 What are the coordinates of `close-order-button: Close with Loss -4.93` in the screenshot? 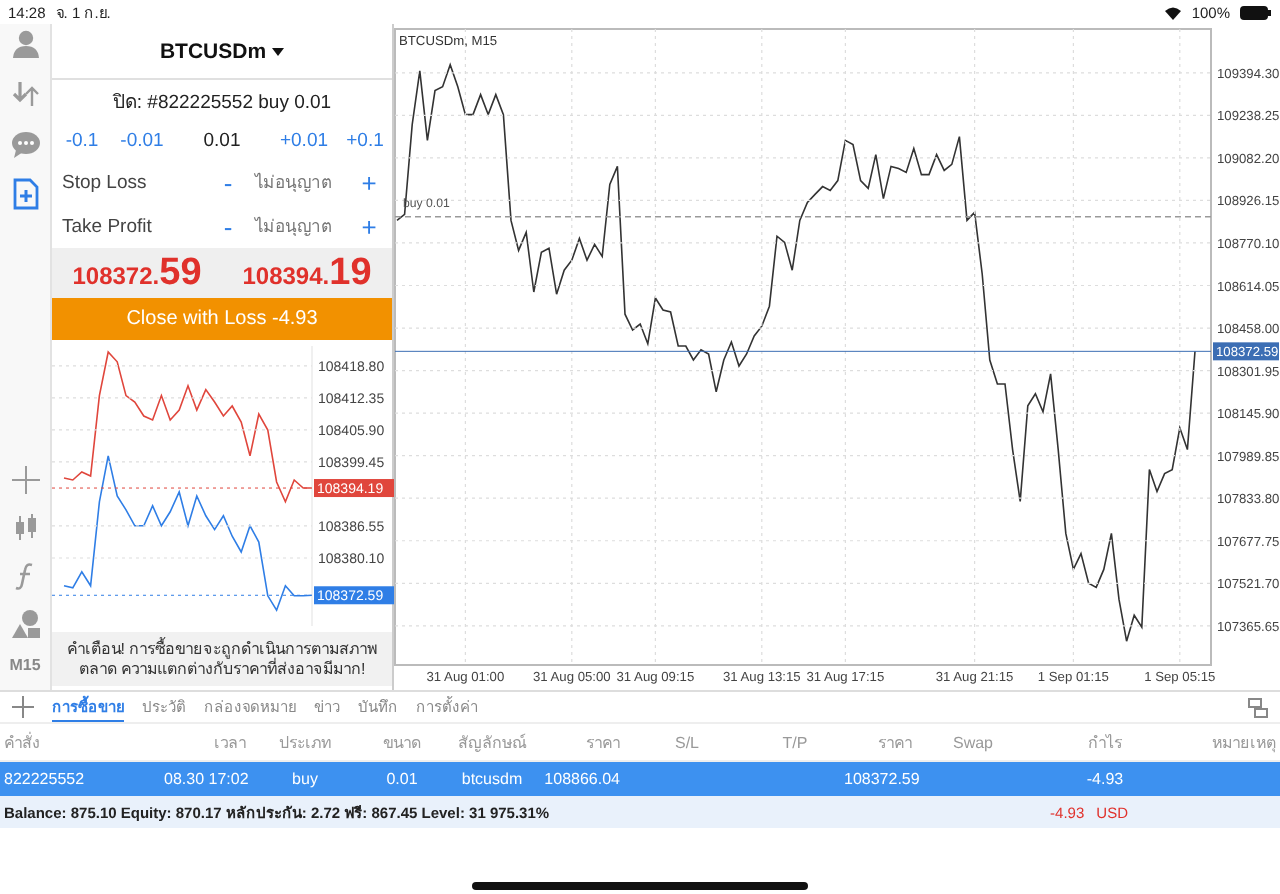 It's located at (222, 319).